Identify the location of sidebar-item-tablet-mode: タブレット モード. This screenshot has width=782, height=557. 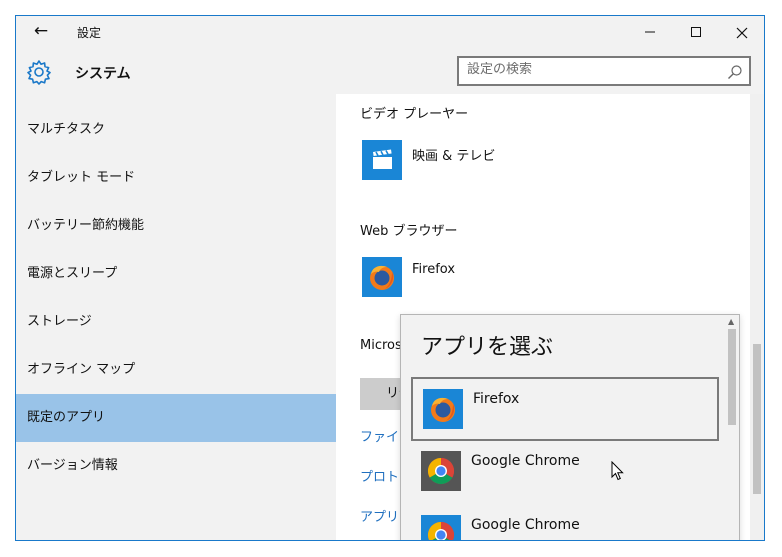
(176, 178).